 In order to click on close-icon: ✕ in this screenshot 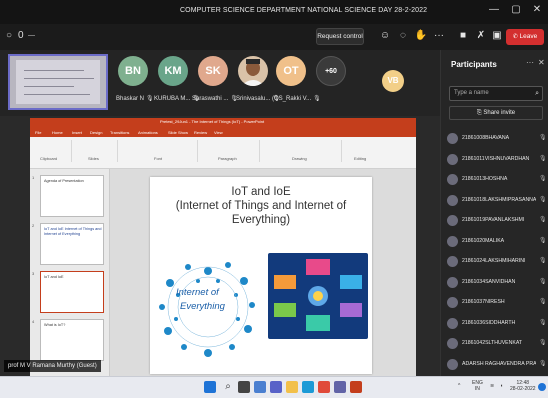, I will do `click(541, 62)`.